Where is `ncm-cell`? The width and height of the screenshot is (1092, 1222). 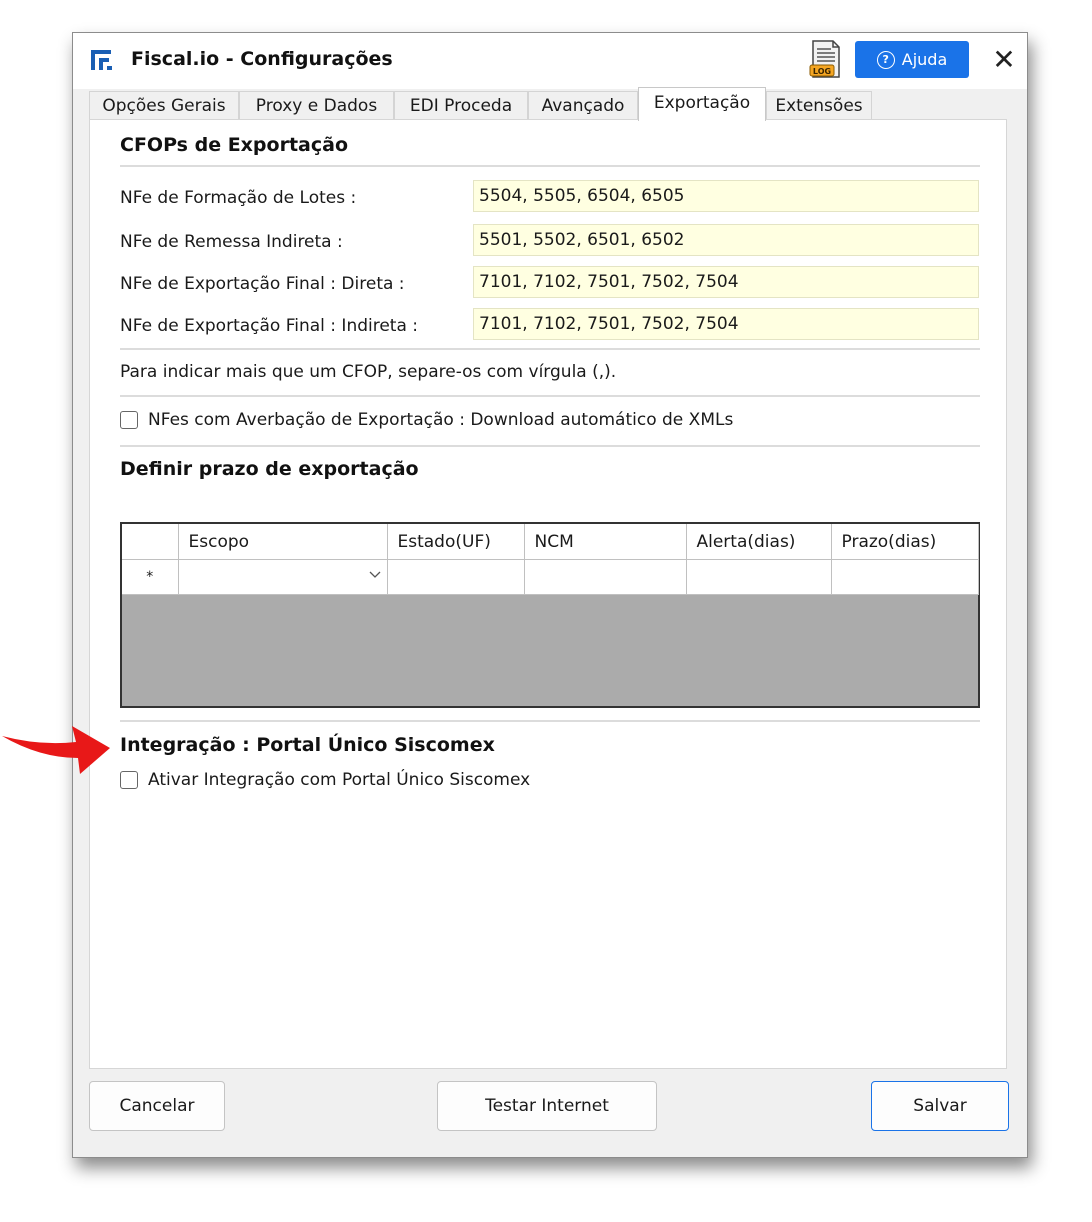
ncm-cell is located at coordinates (605, 577).